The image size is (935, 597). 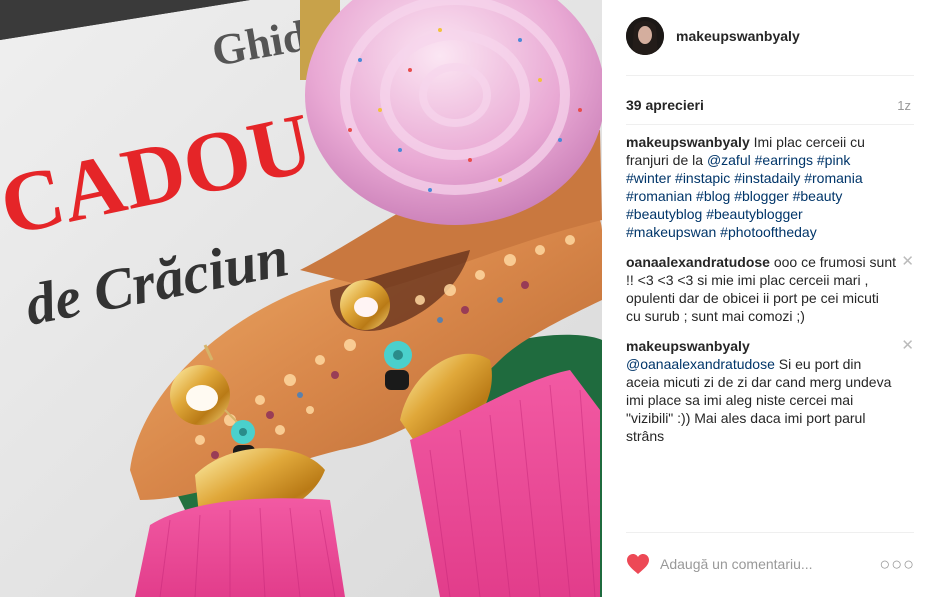 I want to click on comment-input, so click(x=770, y=564).